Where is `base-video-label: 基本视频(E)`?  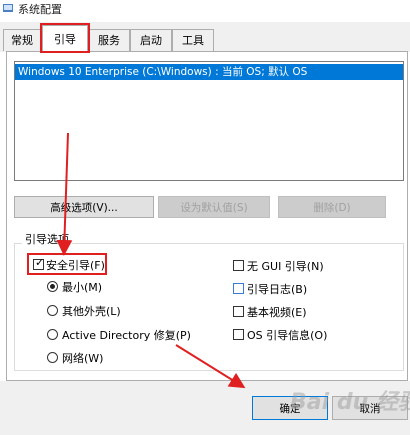 base-video-label: 基本视频(E) is located at coordinates (277, 312).